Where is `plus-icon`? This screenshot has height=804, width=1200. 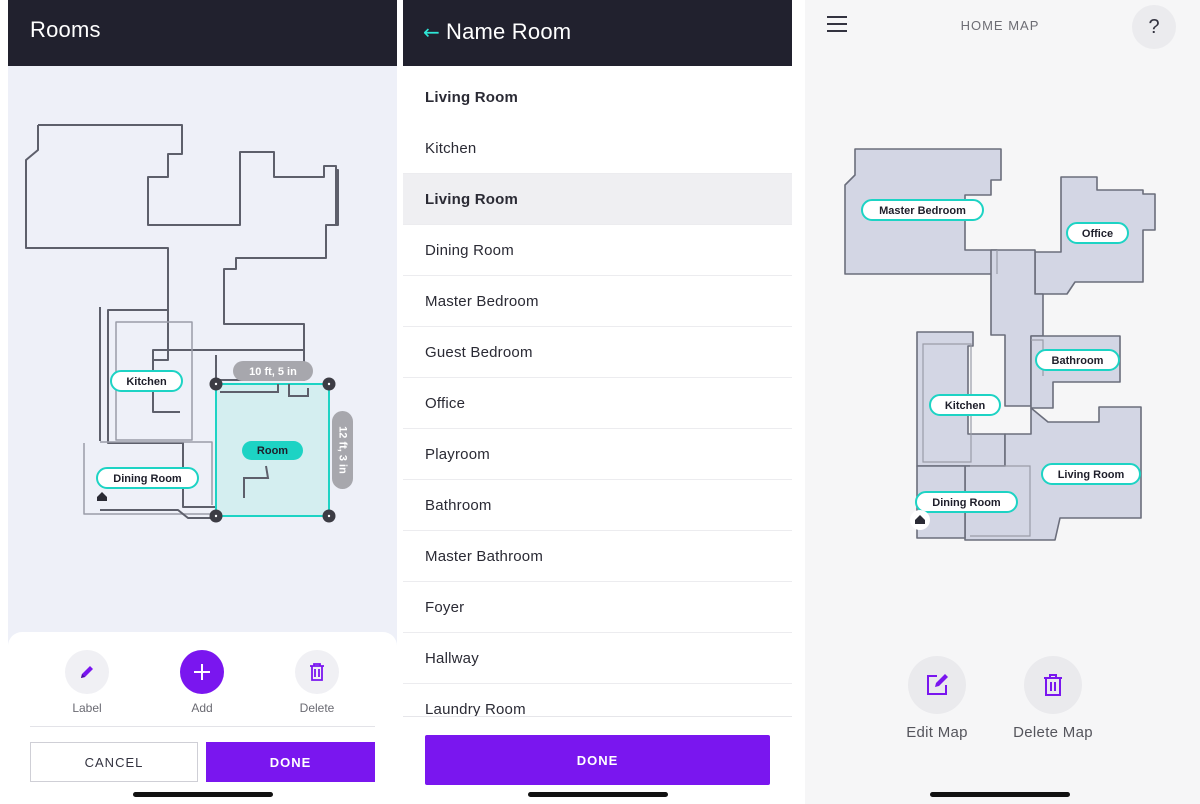
plus-icon is located at coordinates (202, 672).